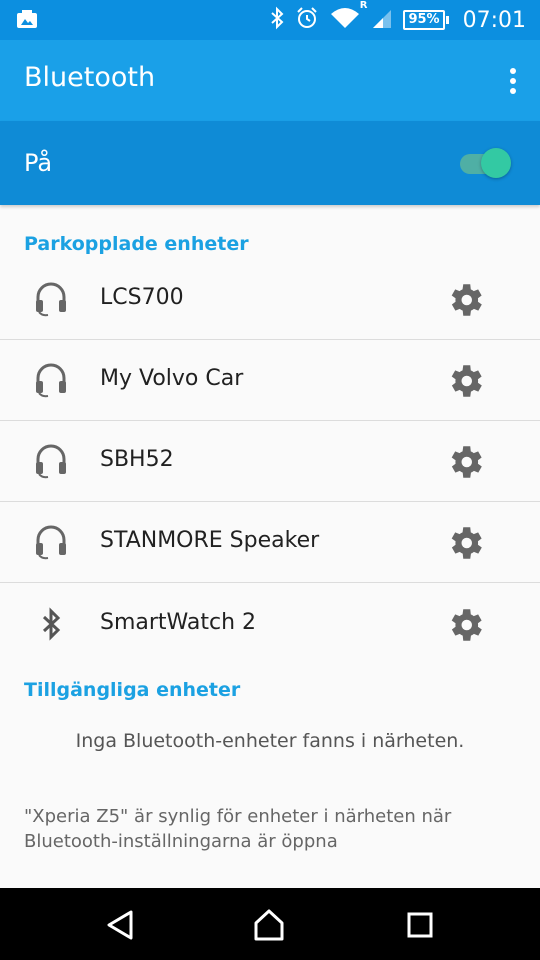 The image size is (540, 960). Describe the element at coordinates (270, 624) in the screenshot. I see `device-row-smartwatch-2: SmartWatch 2` at that location.